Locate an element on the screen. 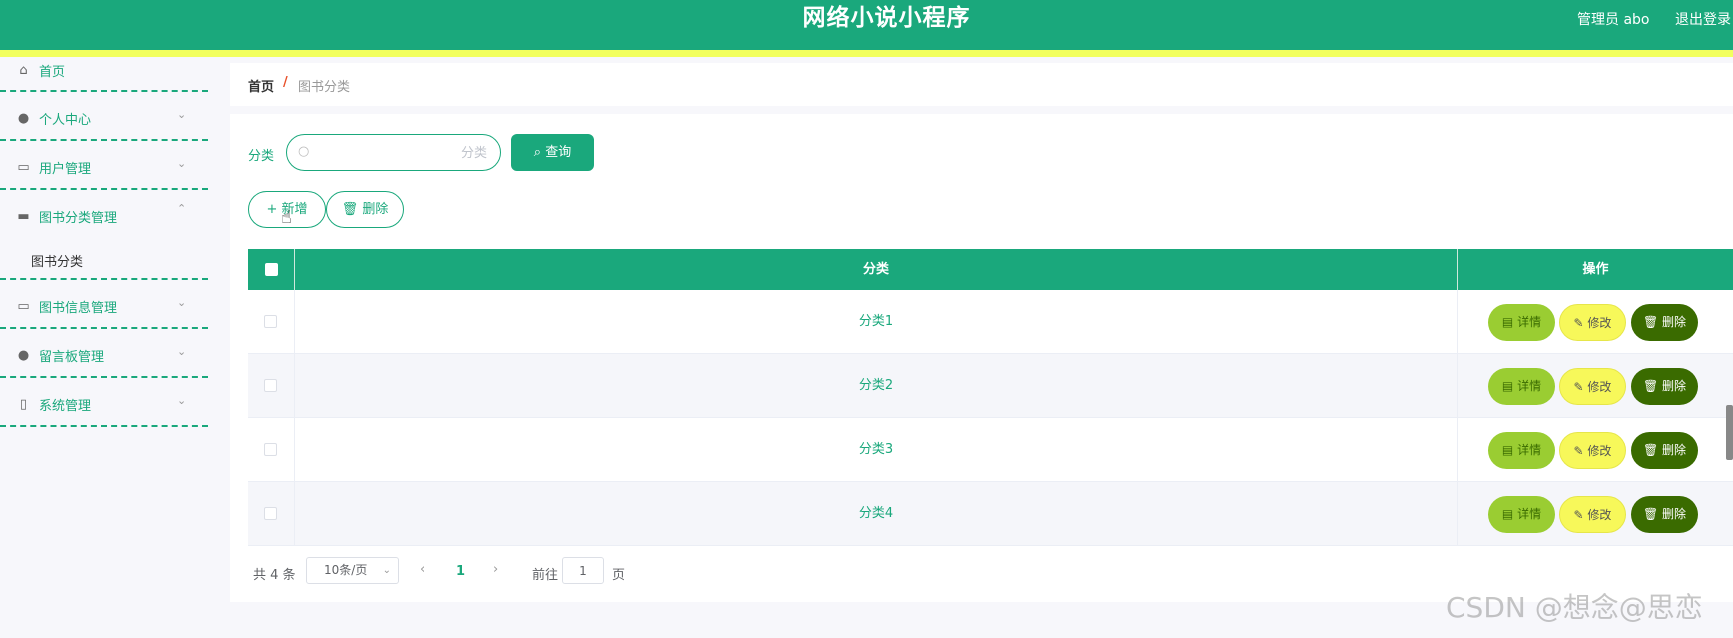 Image resolution: width=1733 pixels, height=638 pixels. category-cell: 分类4 is located at coordinates (876, 514).